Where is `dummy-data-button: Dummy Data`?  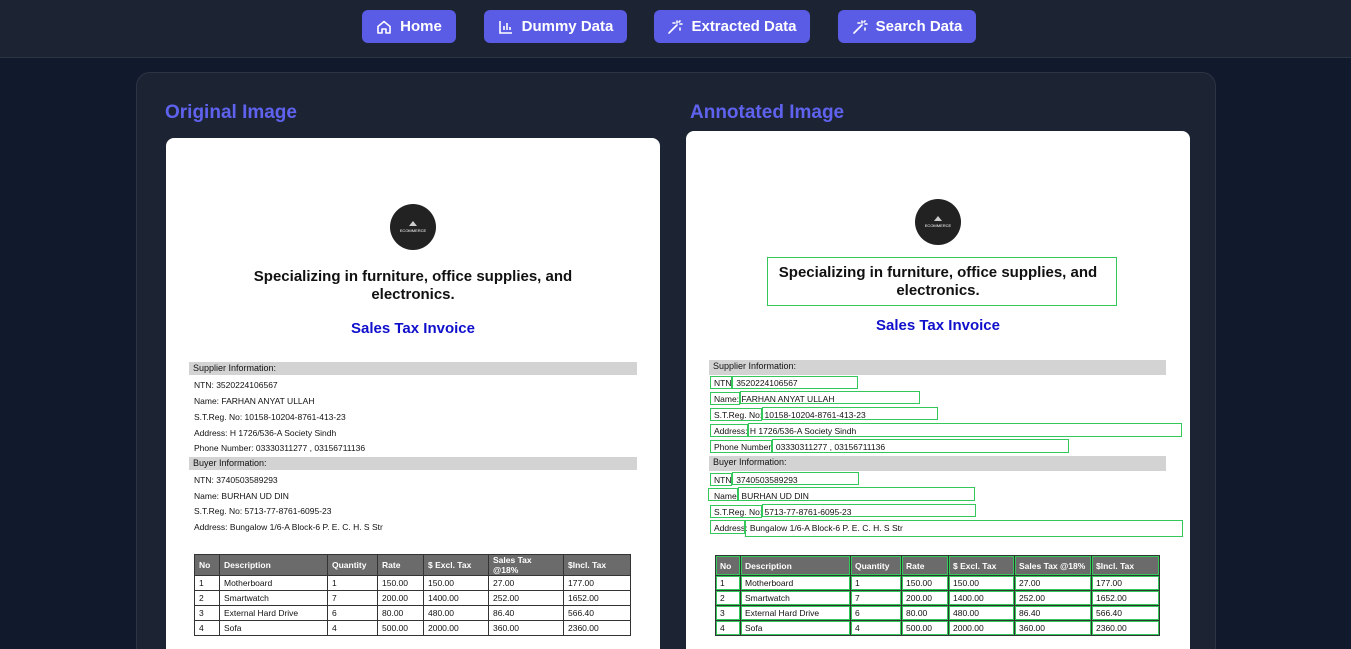 dummy-data-button: Dummy Data is located at coordinates (555, 26).